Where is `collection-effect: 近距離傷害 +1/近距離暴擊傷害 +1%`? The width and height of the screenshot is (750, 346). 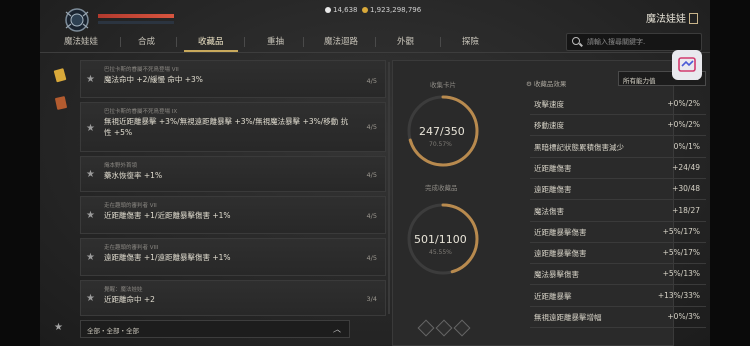 collection-effect: 近距離傷害 +1/近距離暴擊傷害 +1% is located at coordinates (167, 215).